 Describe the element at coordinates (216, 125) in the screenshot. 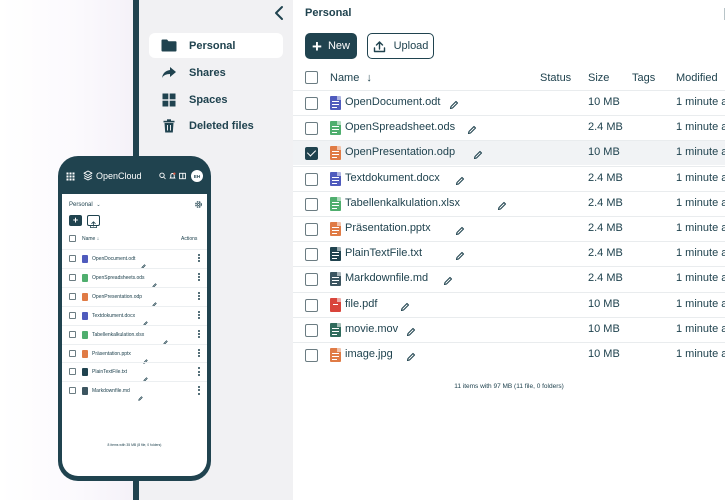

I see `sidebar-item-deleted-files: Deleted files` at that location.